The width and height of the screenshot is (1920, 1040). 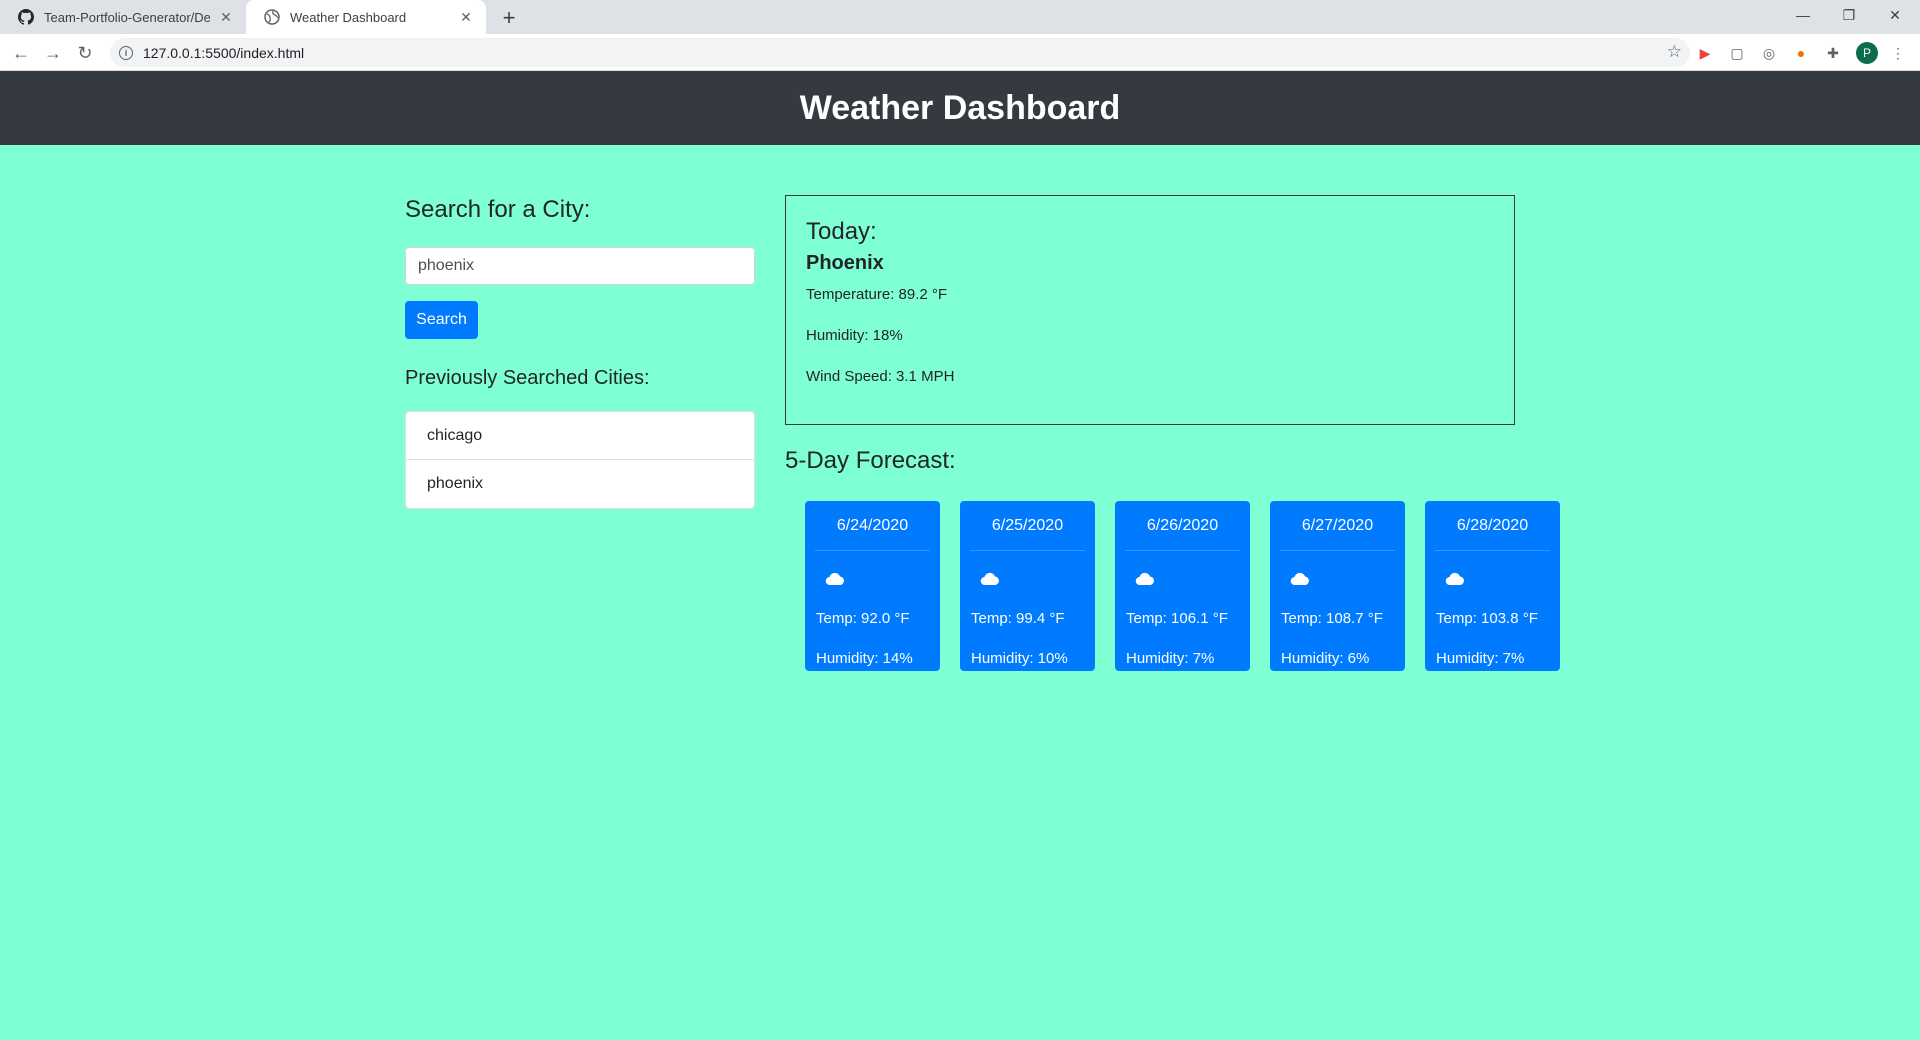 What do you see at coordinates (870, 460) in the screenshot?
I see `forecast-heading: 5-Day Forecast:` at bounding box center [870, 460].